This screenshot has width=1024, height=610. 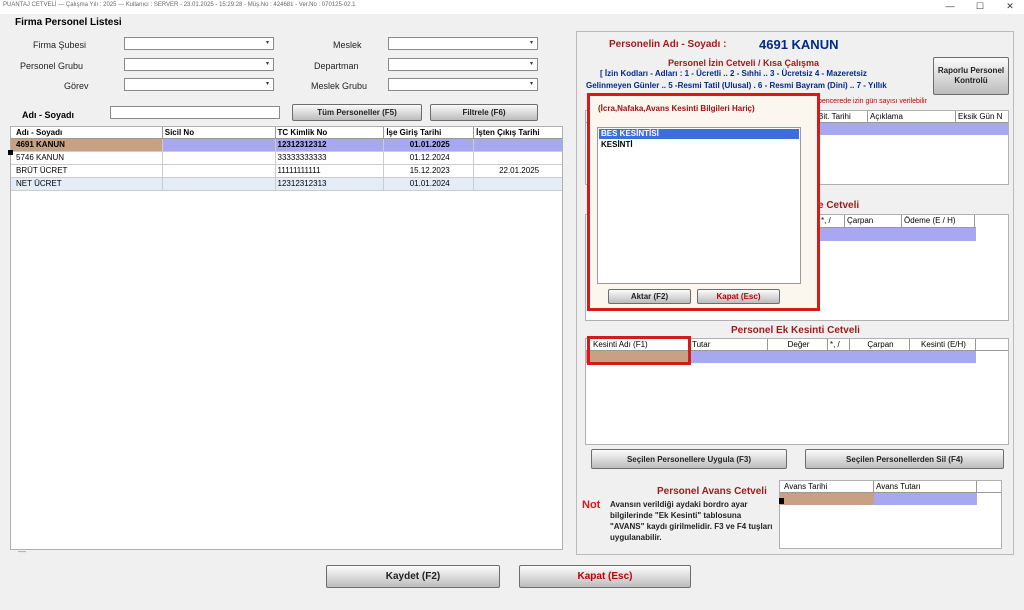 I want to click on departman-label: Departman, so click(x=336, y=66).